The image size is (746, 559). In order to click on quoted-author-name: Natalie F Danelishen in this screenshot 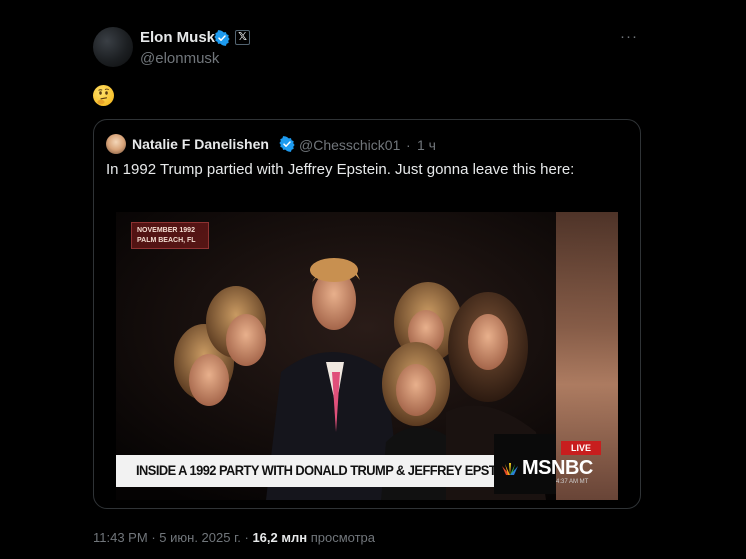, I will do `click(200, 144)`.